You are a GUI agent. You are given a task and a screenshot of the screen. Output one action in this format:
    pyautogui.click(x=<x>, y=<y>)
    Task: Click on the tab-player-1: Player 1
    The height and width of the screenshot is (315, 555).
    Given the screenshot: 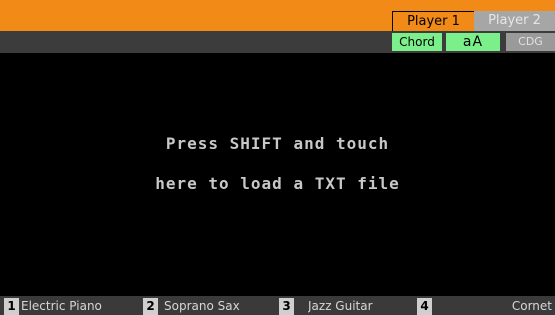 What is the action you would take?
    pyautogui.click(x=433, y=21)
    